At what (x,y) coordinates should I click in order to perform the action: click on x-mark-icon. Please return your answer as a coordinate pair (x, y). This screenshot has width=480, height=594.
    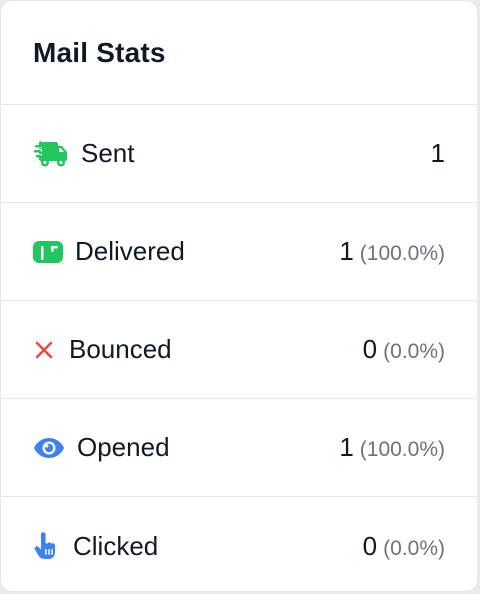
    Looking at the image, I should click on (44, 350).